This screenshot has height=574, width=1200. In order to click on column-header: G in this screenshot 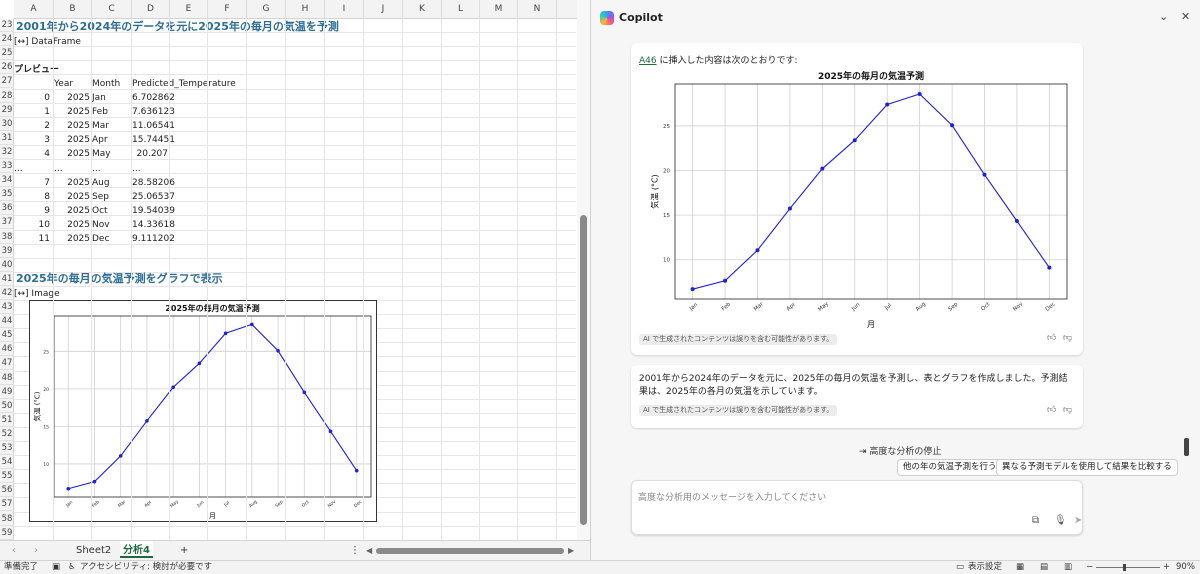, I will do `click(266, 9)`.